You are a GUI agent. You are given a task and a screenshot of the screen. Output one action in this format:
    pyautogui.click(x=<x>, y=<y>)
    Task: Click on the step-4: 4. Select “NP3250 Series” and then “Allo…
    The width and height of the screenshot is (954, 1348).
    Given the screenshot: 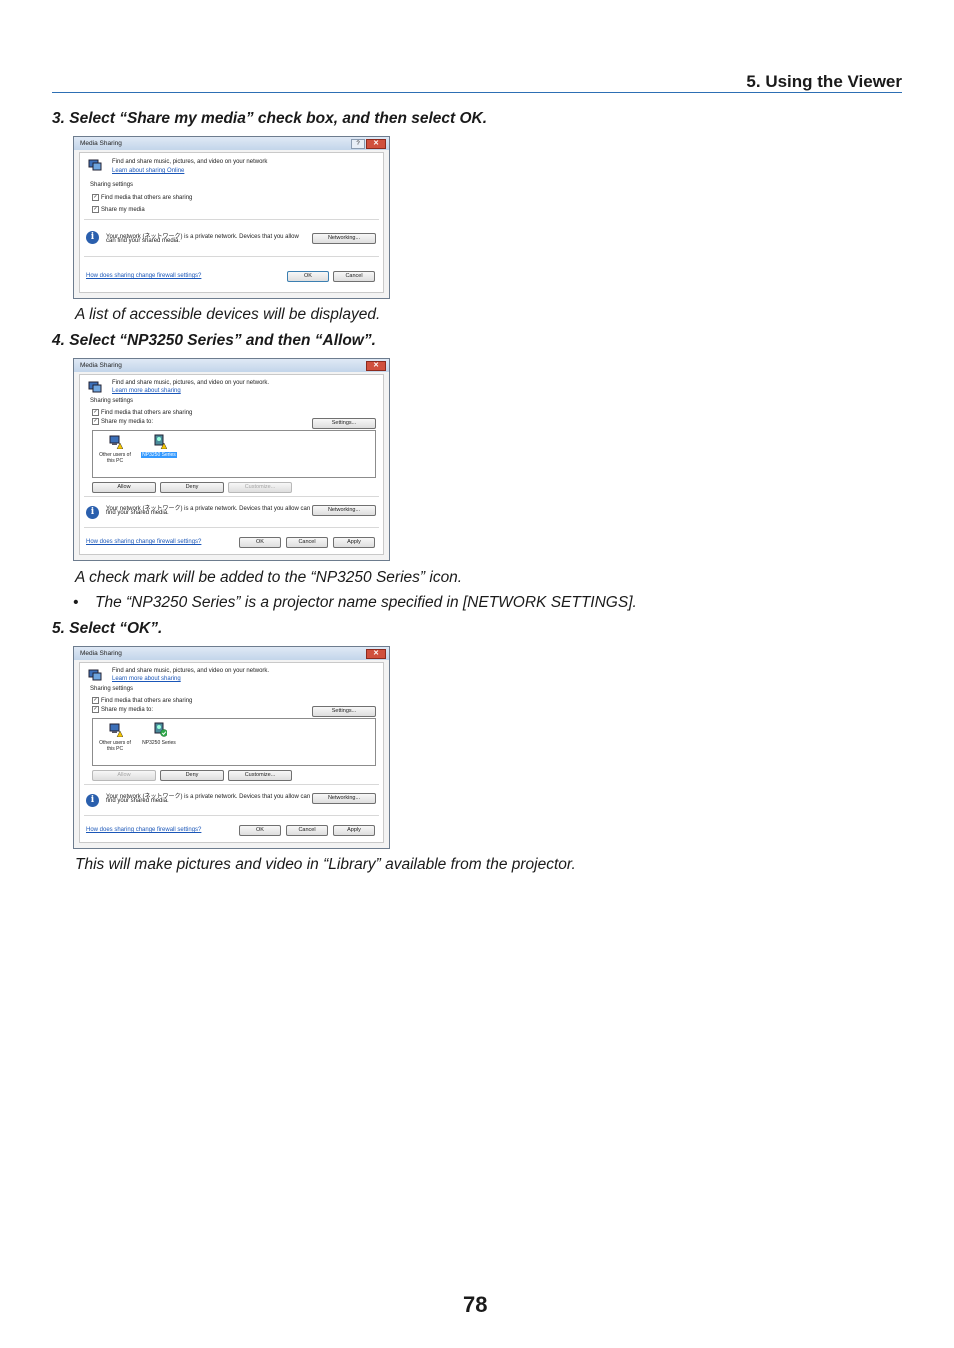 What is the action you would take?
    pyautogui.click(x=214, y=340)
    